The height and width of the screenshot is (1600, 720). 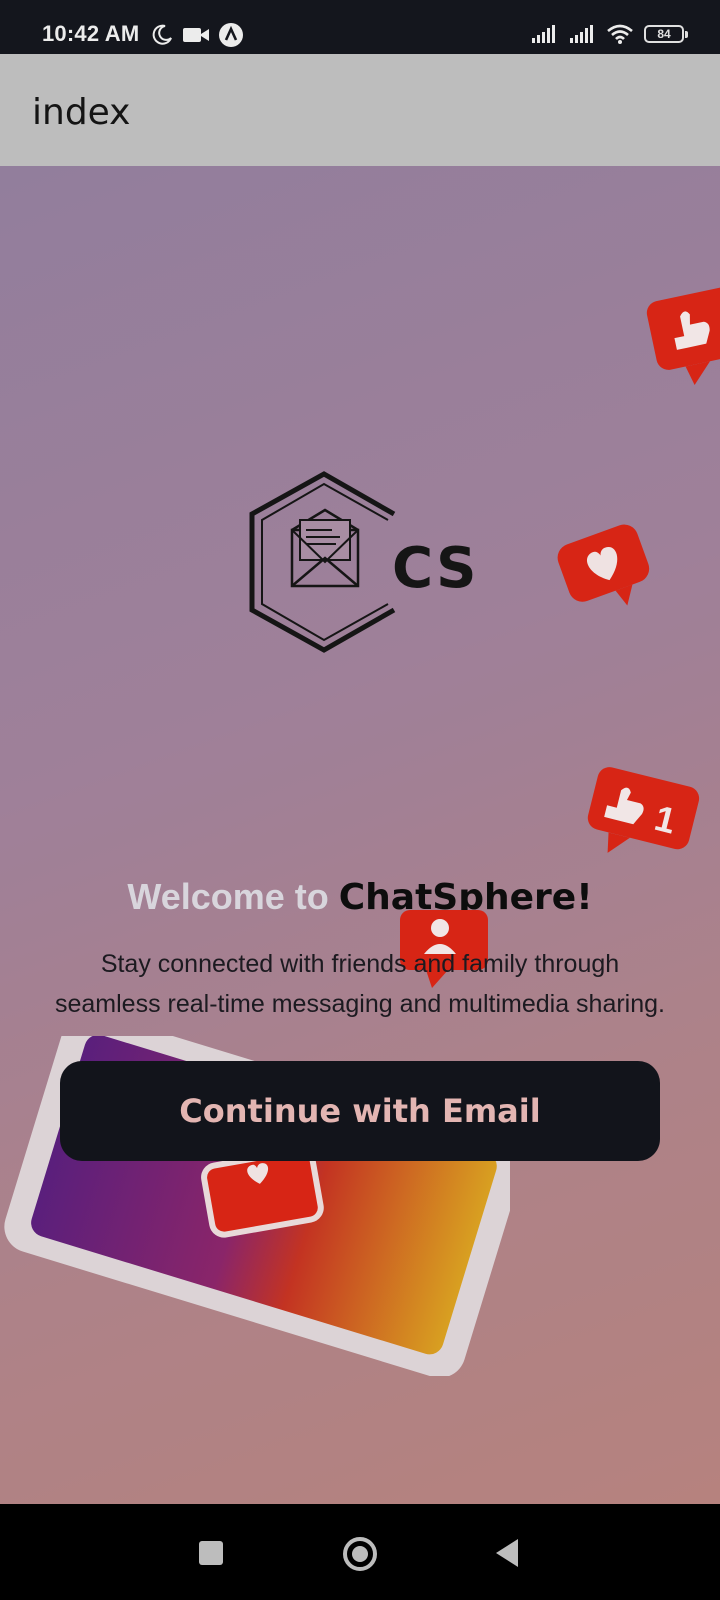 I want to click on thumbs-up-bubble, so click(x=683, y=335).